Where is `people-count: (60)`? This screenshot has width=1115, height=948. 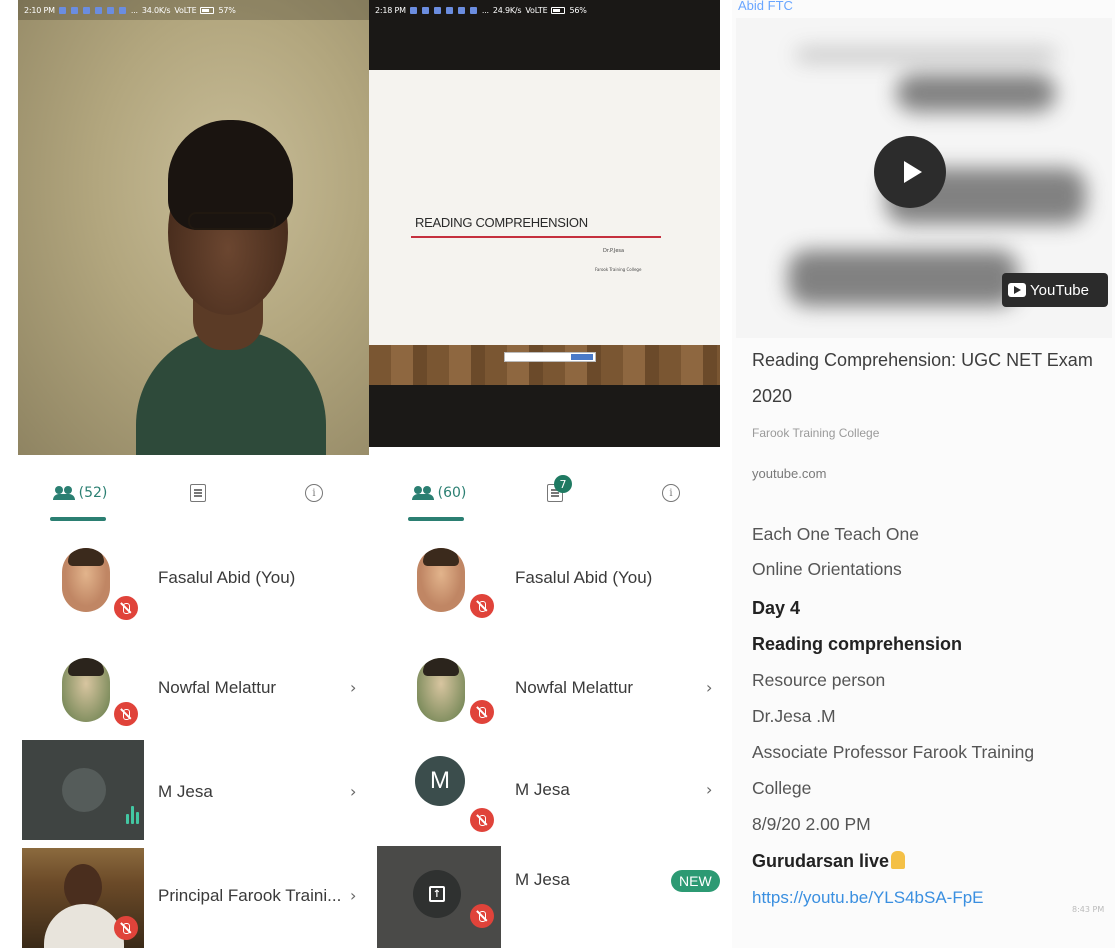 people-count: (60) is located at coordinates (452, 493).